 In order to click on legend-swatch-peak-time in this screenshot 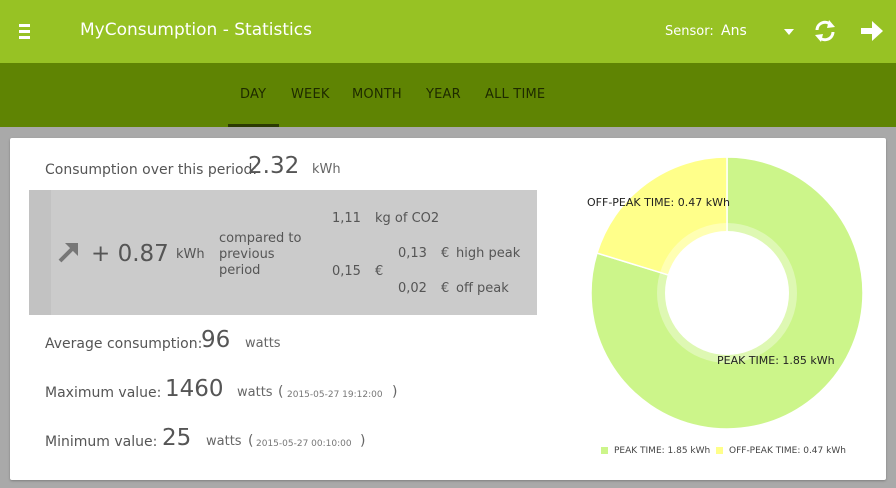, I will do `click(604, 450)`.